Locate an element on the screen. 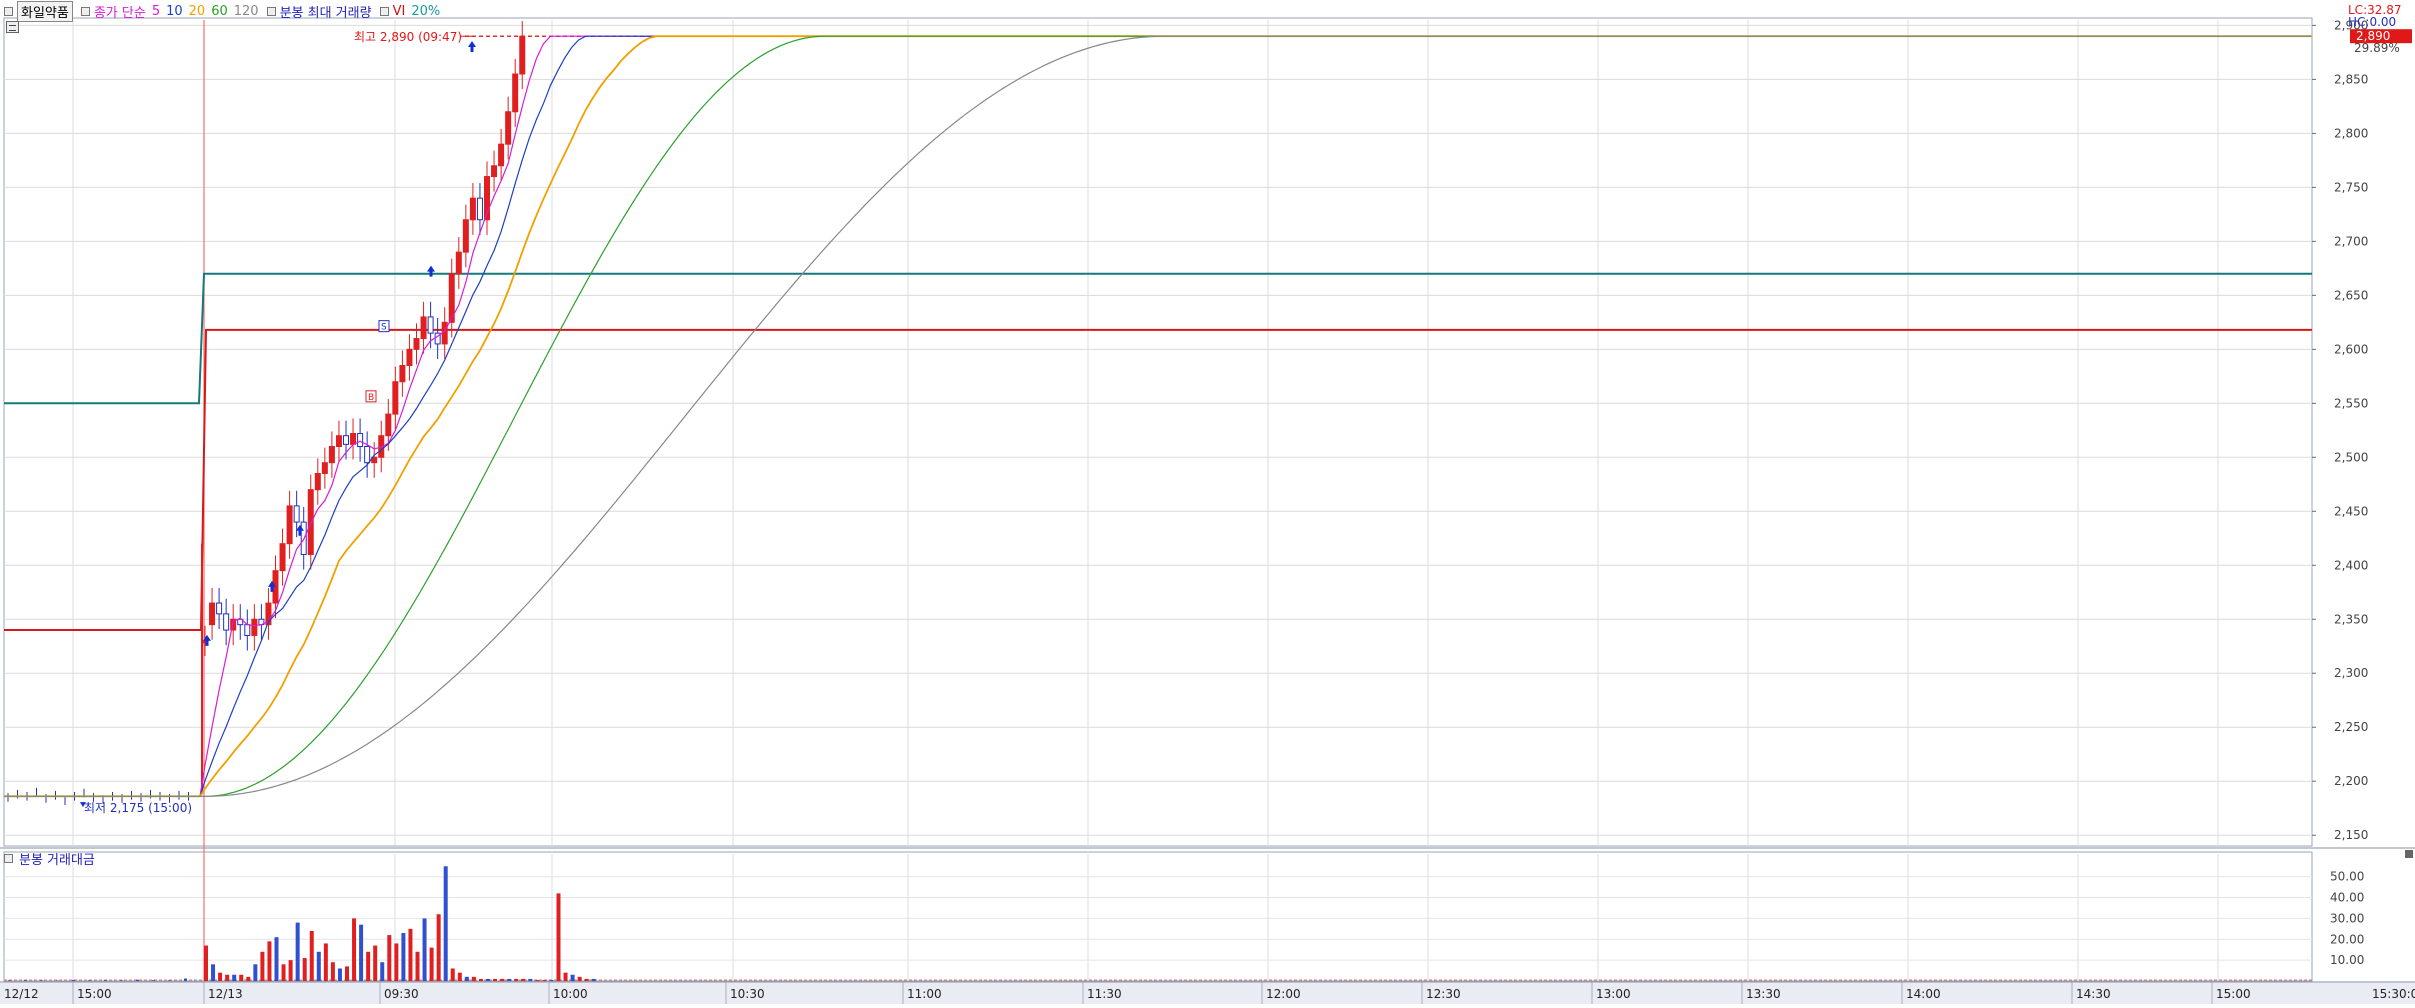 Image resolution: width=2415 pixels, height=1008 pixels. max-volume-toggle-icon is located at coordinates (271, 11).